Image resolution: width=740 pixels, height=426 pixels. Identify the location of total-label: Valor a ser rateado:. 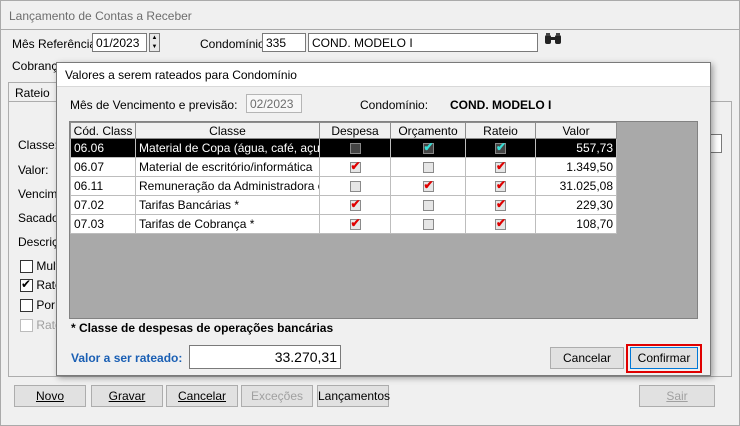
(127, 358).